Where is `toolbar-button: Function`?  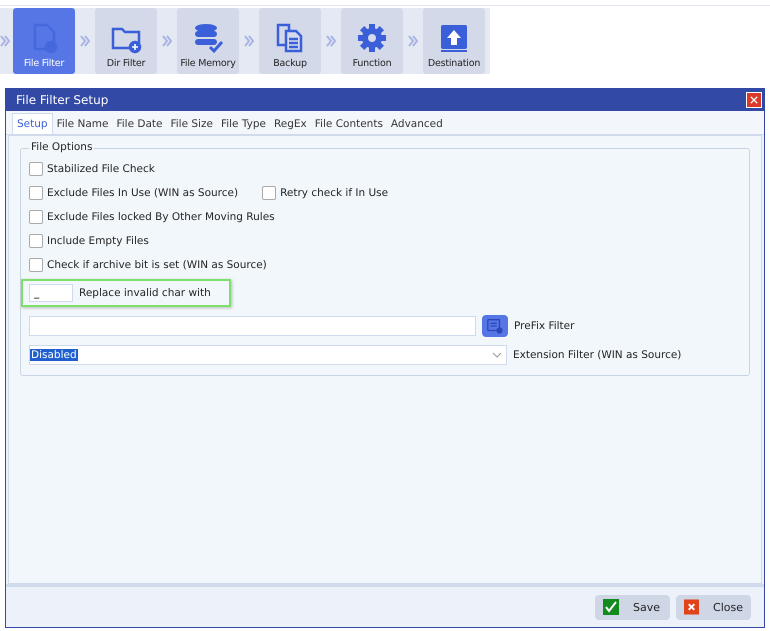 toolbar-button: Function is located at coordinates (372, 41).